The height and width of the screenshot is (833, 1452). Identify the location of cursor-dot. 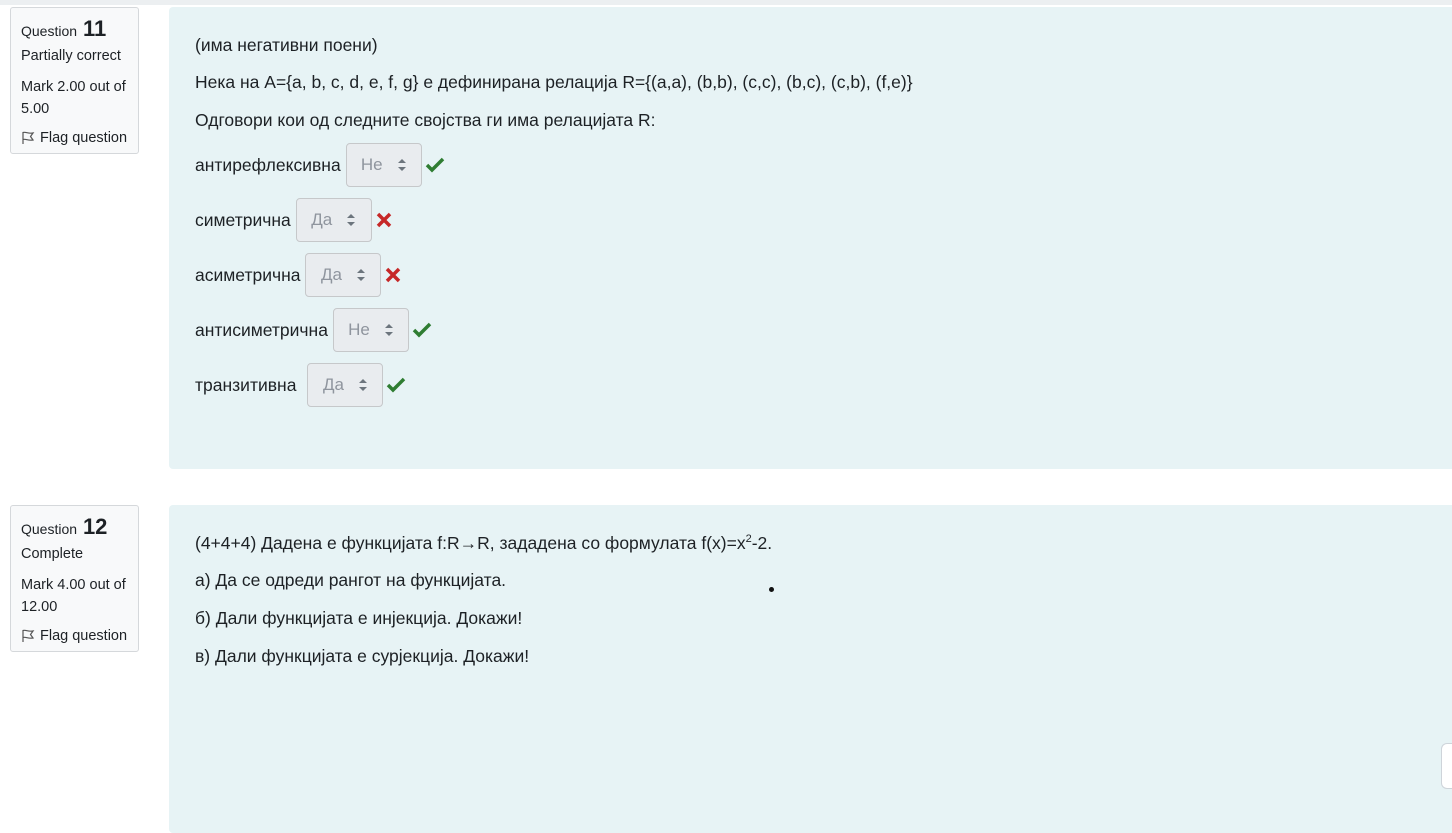
(771, 589).